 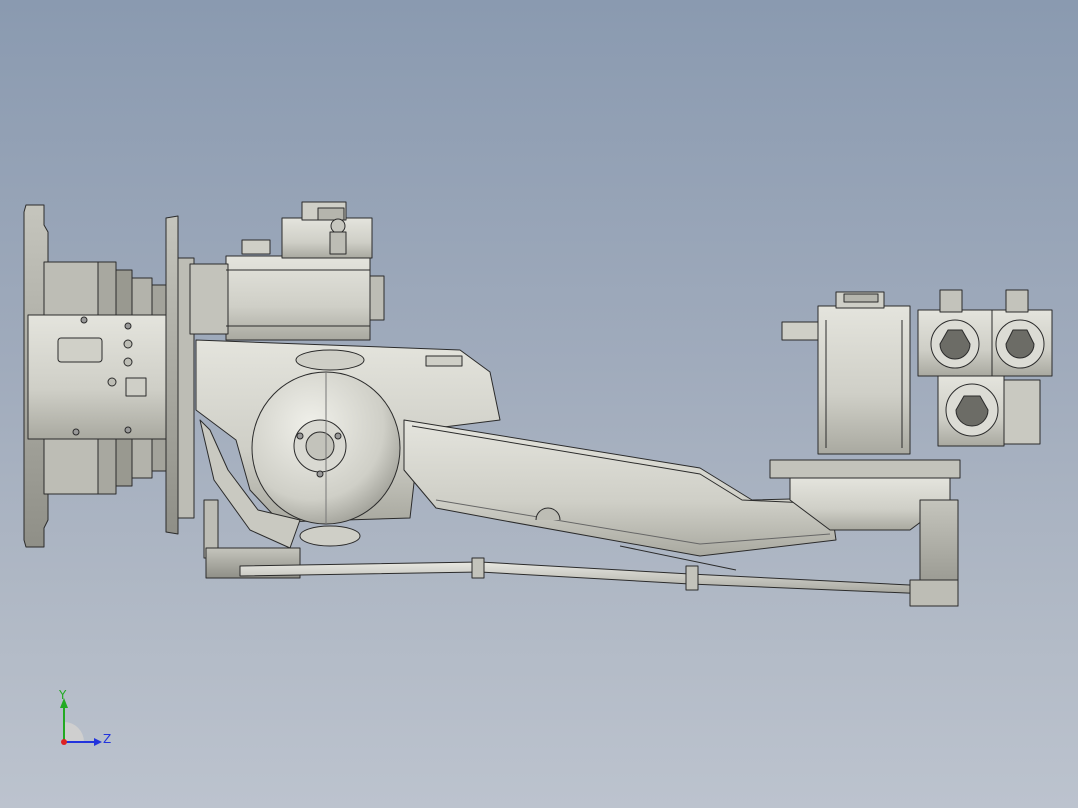 What do you see at coordinates (74, 732) in the screenshot?
I see `triad-plane-icon` at bounding box center [74, 732].